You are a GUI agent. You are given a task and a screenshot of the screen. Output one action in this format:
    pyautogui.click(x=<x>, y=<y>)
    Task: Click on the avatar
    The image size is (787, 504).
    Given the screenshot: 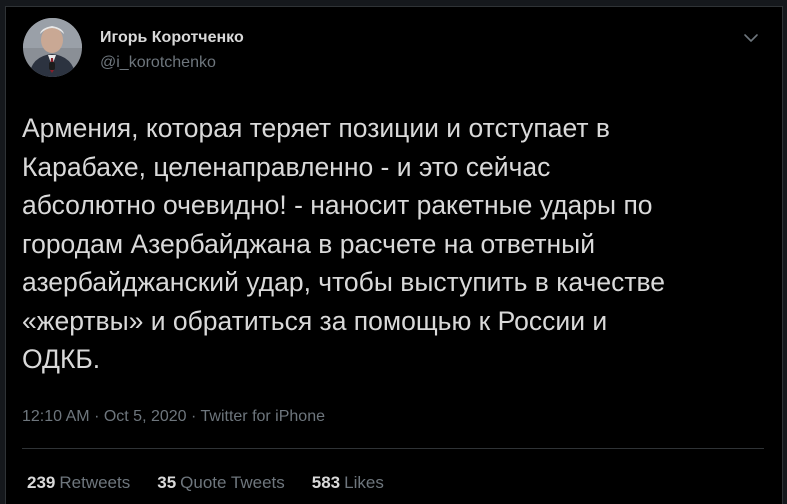 What is the action you would take?
    pyautogui.click(x=52, y=47)
    